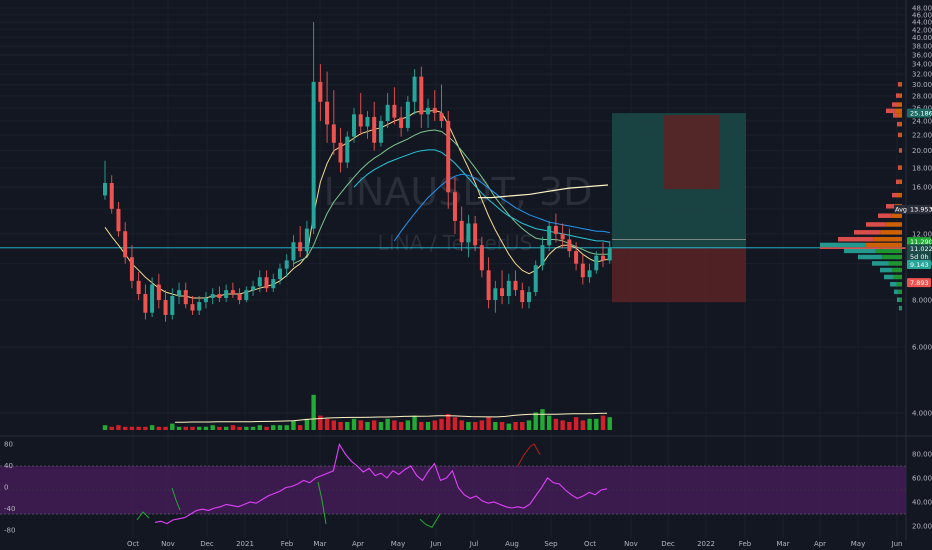  What do you see at coordinates (922, 479) in the screenshot?
I see `rsi-right-tick: 60.00` at bounding box center [922, 479].